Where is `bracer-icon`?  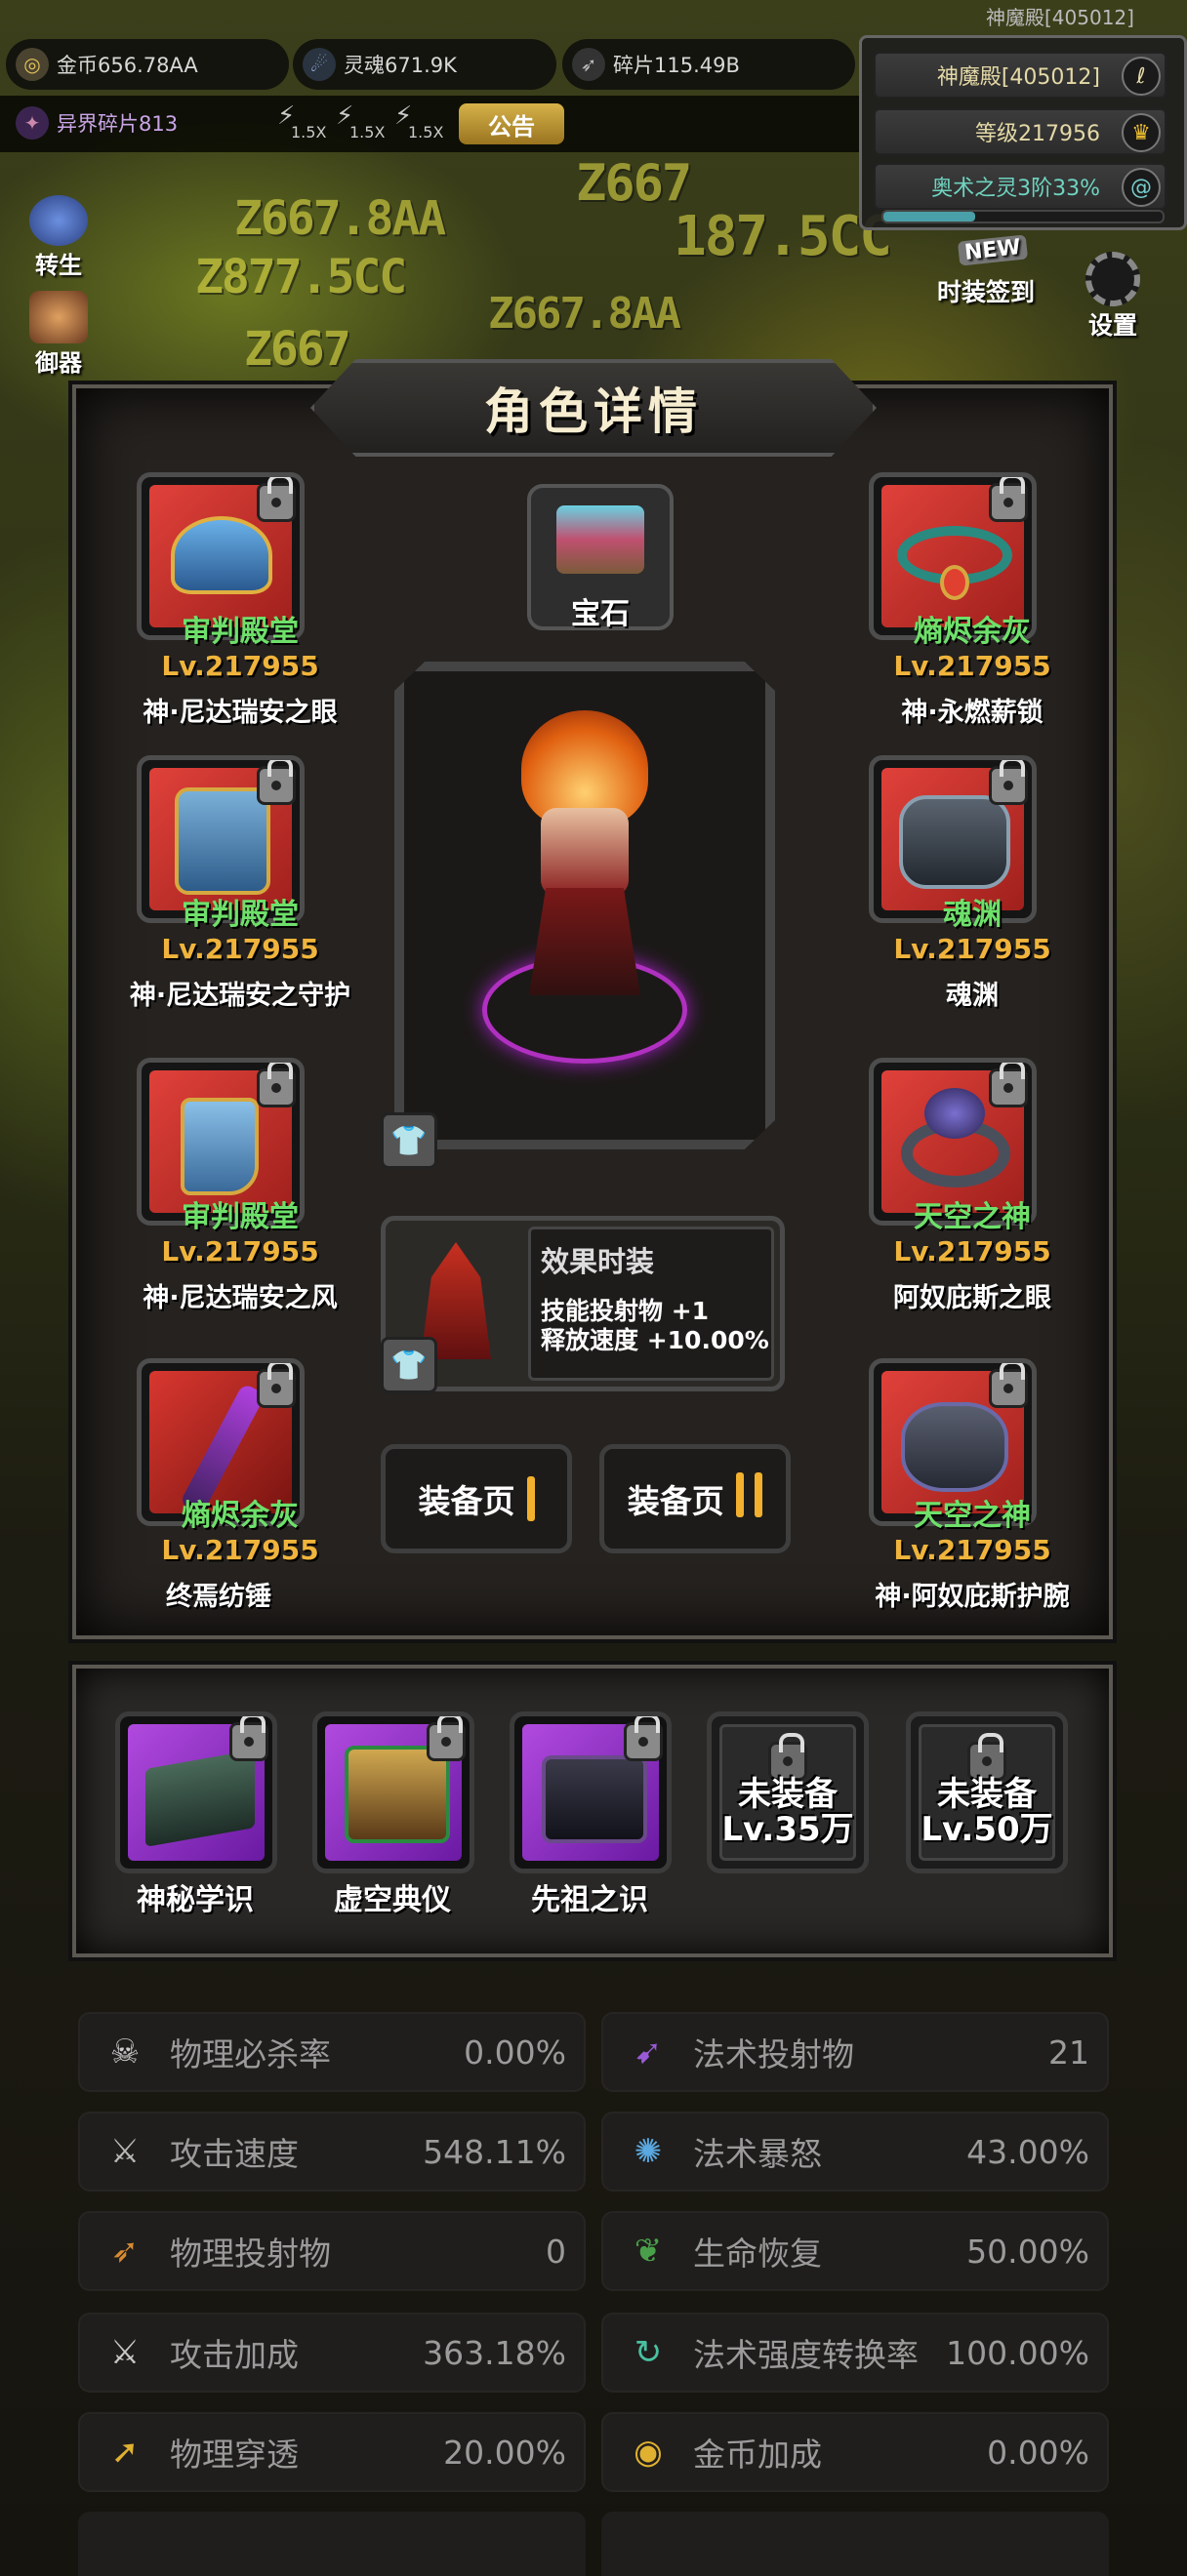 bracer-icon is located at coordinates (954, 1447).